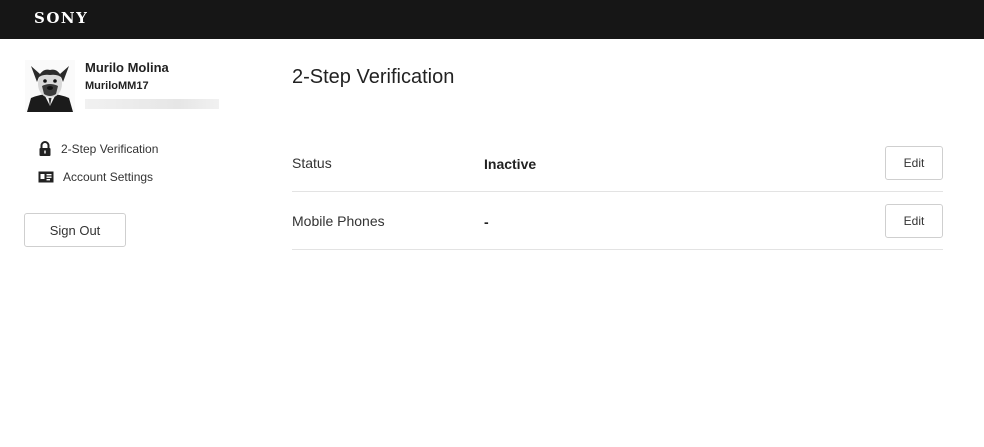  What do you see at coordinates (61, 18) in the screenshot?
I see `sony-logo: SONY` at bounding box center [61, 18].